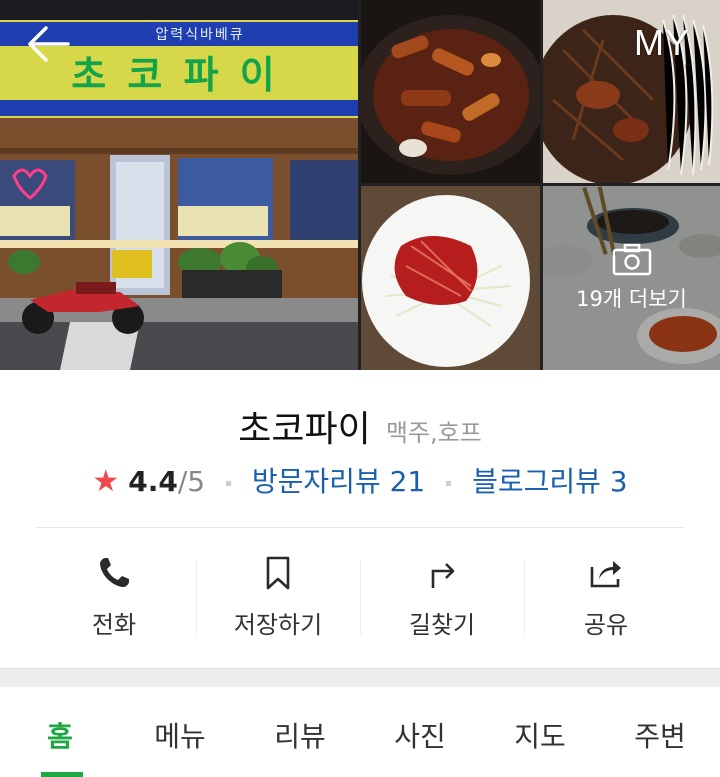 This screenshot has width=720, height=777. I want to click on back-arrow-icon, so click(49, 44).